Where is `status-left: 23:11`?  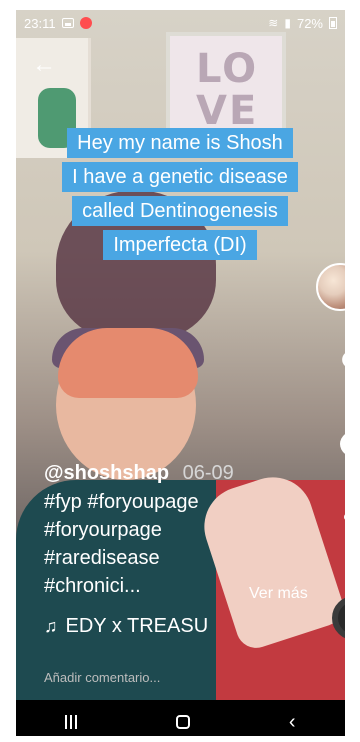 status-left: 23:11 is located at coordinates (58, 23).